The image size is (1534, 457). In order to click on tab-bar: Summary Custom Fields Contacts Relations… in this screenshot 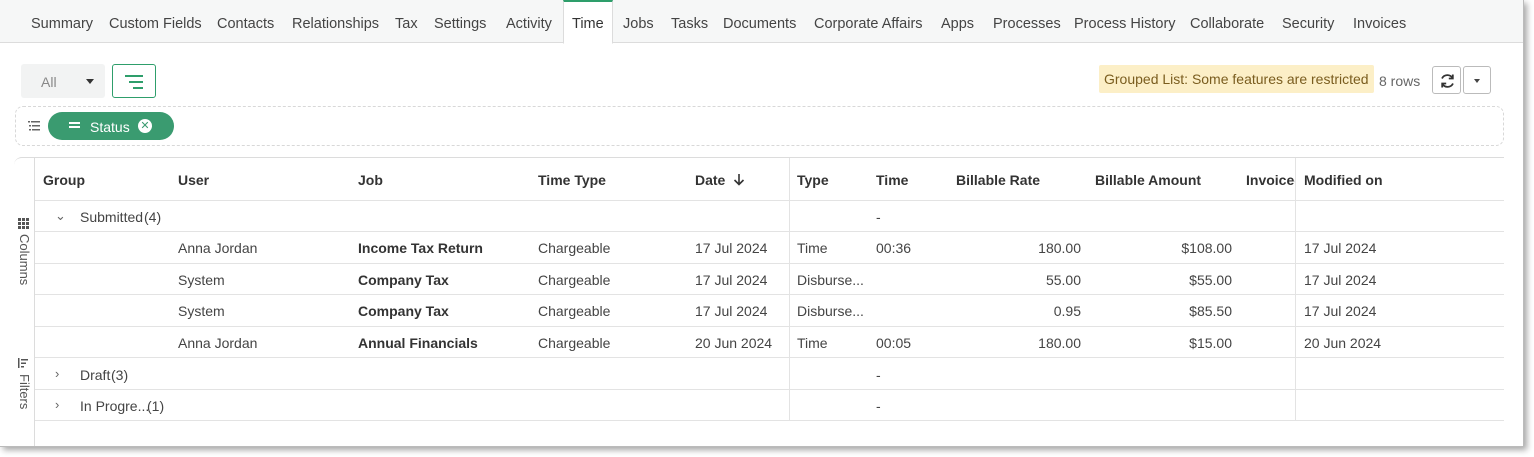, I will do `click(761, 22)`.